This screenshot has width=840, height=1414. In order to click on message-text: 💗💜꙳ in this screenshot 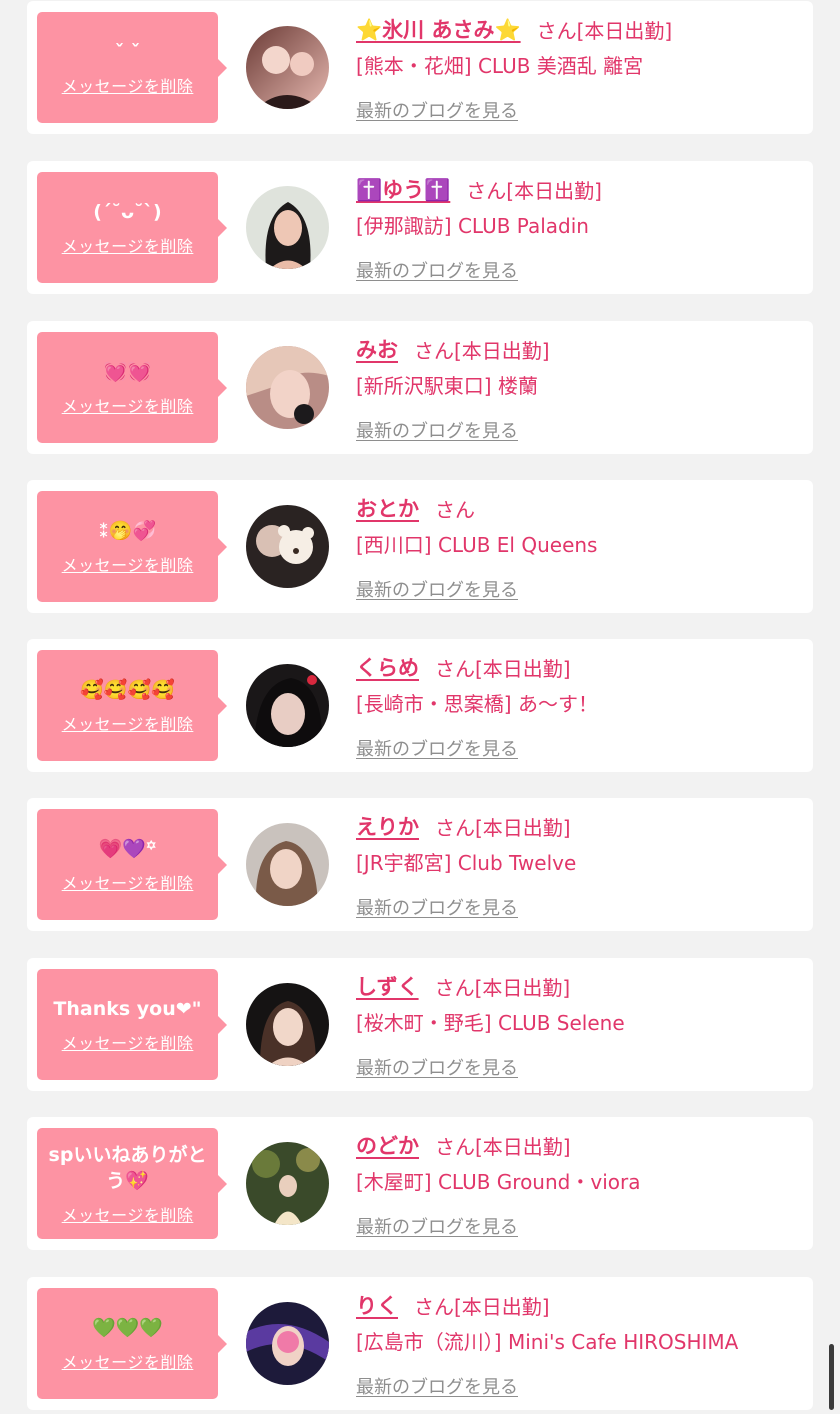, I will do `click(127, 848)`.